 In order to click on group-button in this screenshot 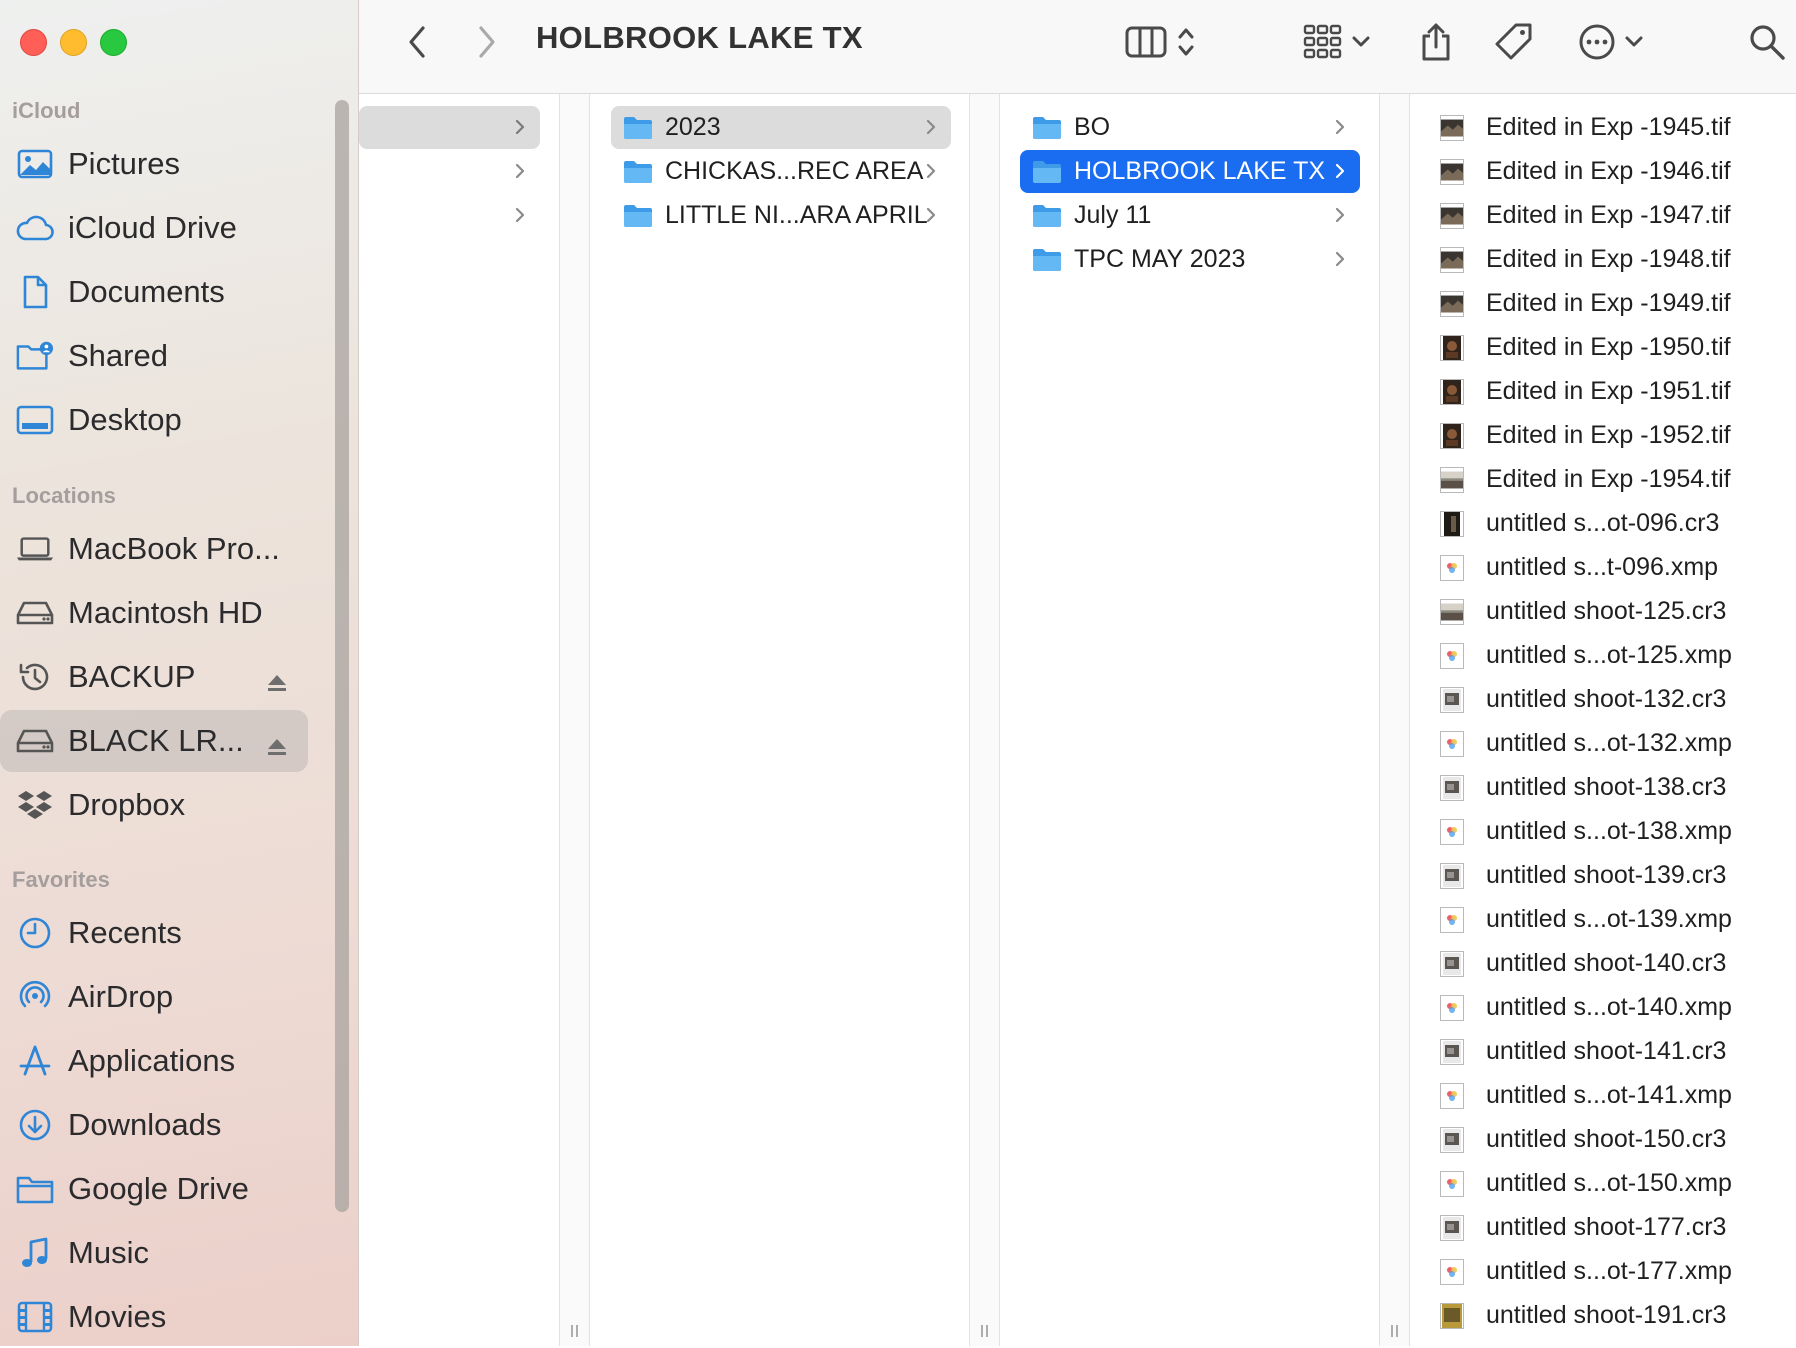, I will do `click(1337, 42)`.